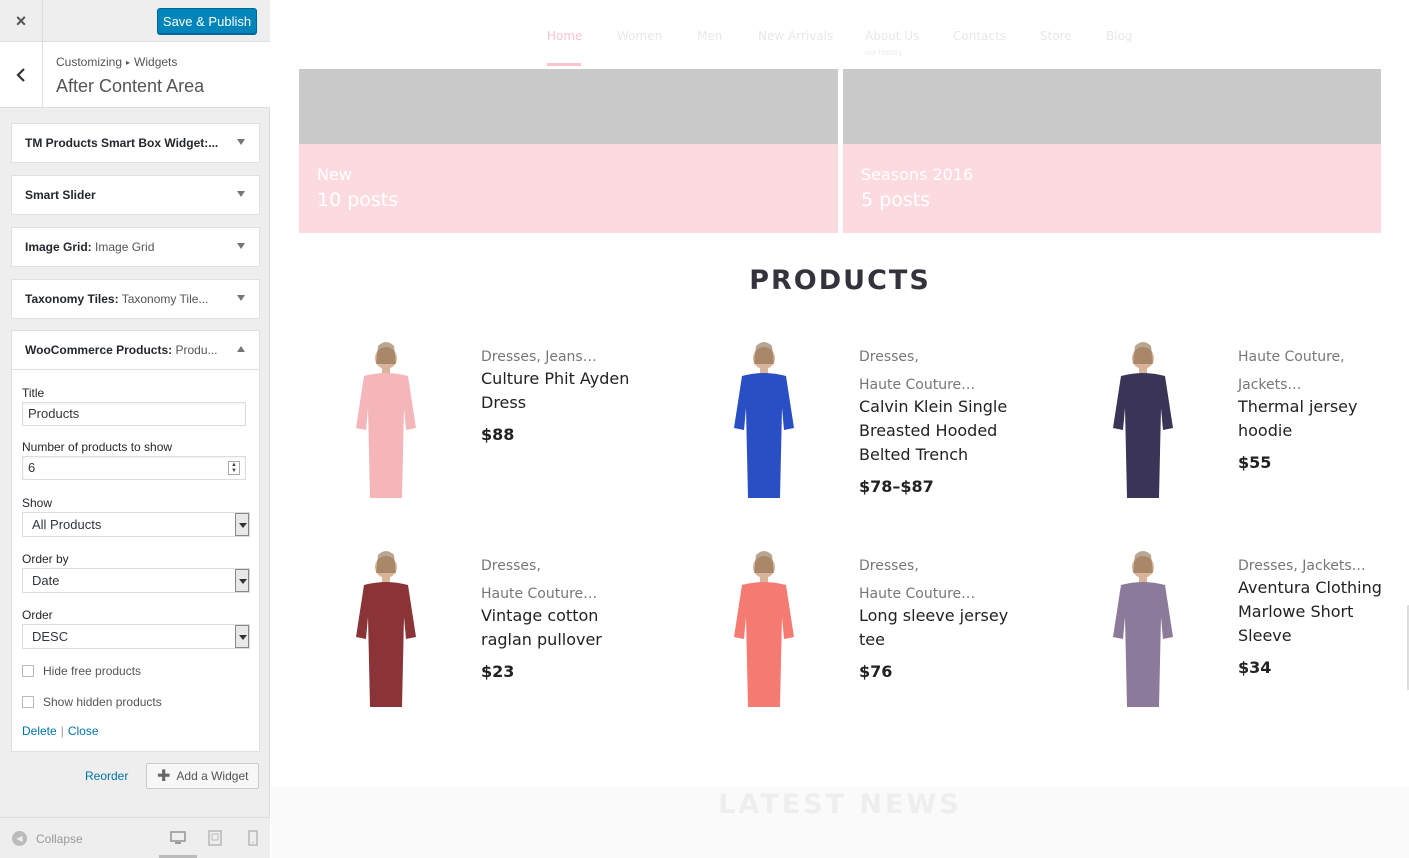  Describe the element at coordinates (564, 36) in the screenshot. I see `nav-home: Home` at that location.